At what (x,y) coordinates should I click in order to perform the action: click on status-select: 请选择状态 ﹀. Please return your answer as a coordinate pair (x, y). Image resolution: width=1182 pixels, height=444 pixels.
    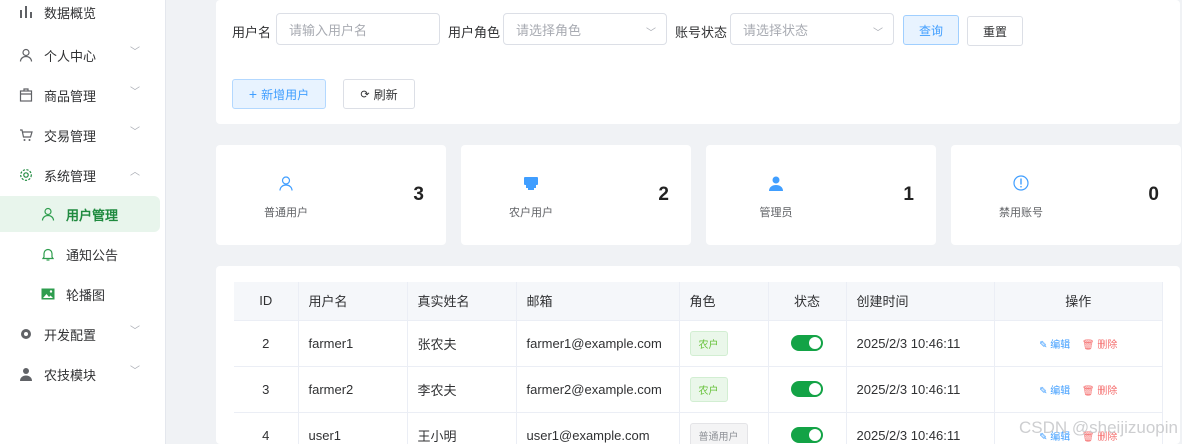
    Looking at the image, I should click on (812, 29).